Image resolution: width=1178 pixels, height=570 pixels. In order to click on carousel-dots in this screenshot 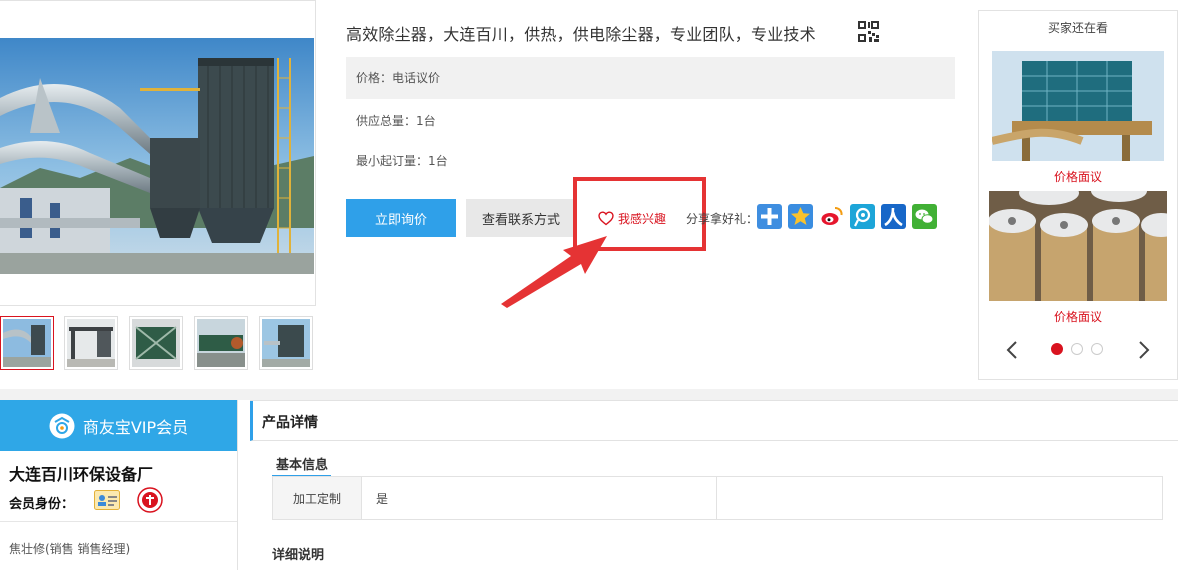, I will do `click(1077, 349)`.